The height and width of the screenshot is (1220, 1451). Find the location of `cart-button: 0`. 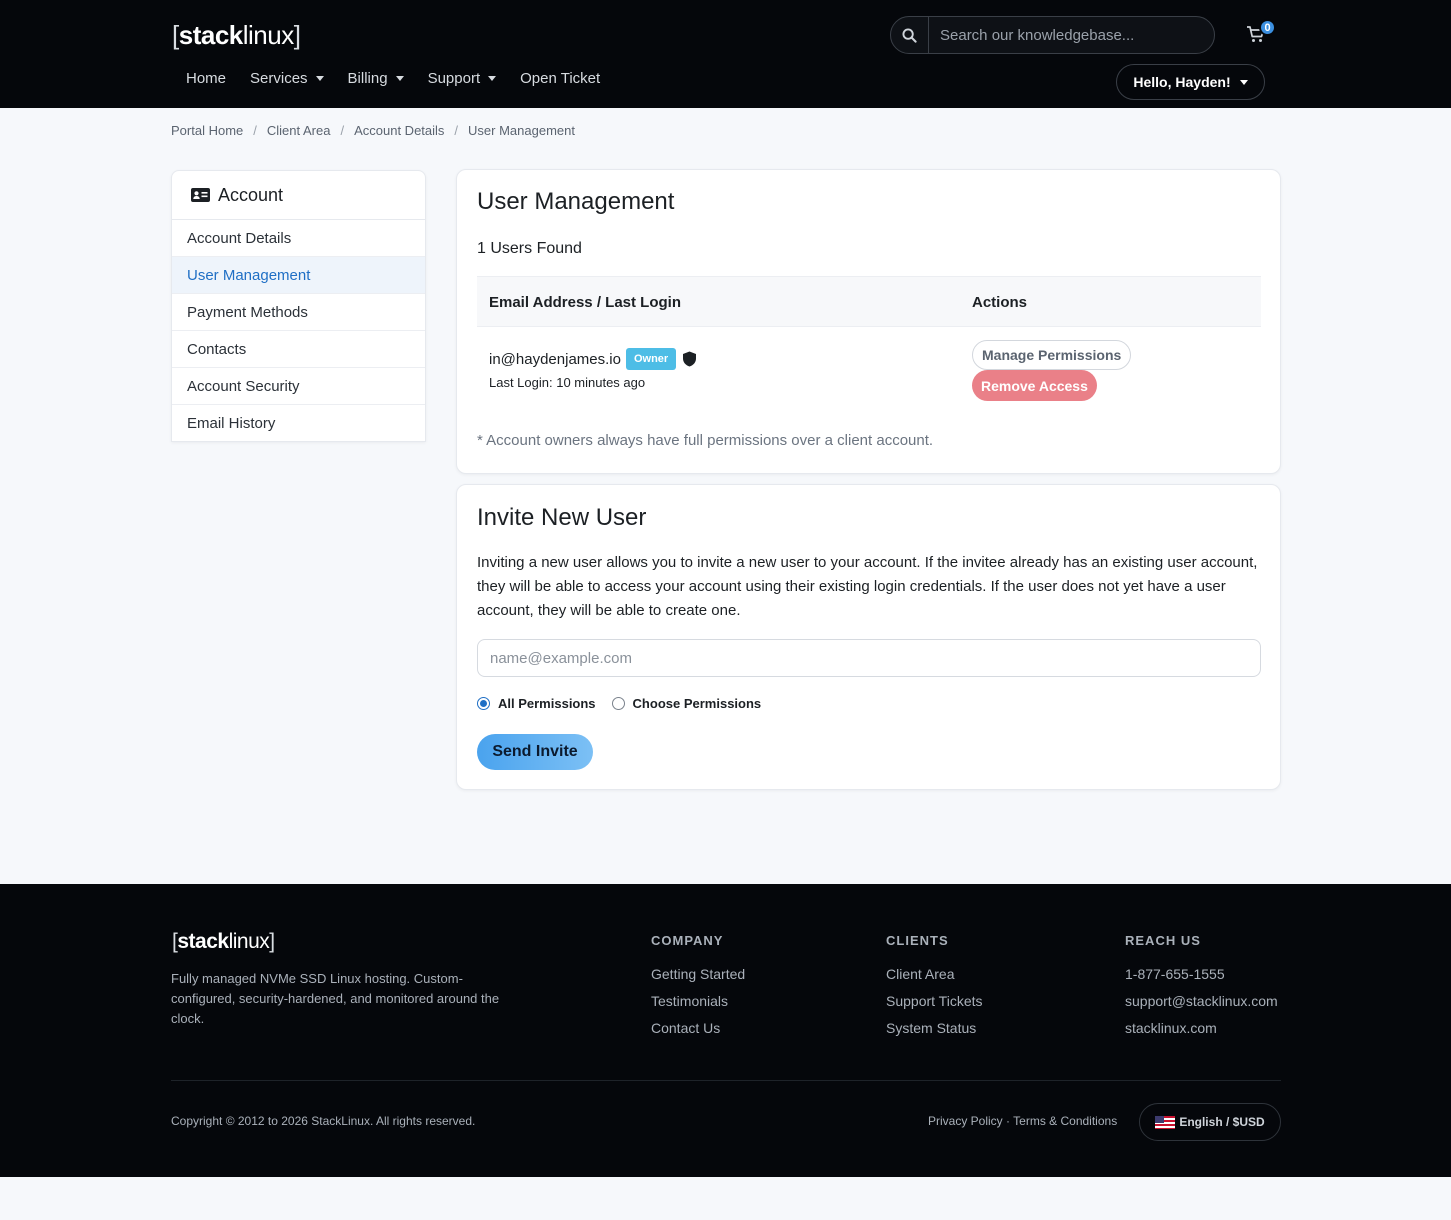

cart-button: 0 is located at coordinates (1262, 33).